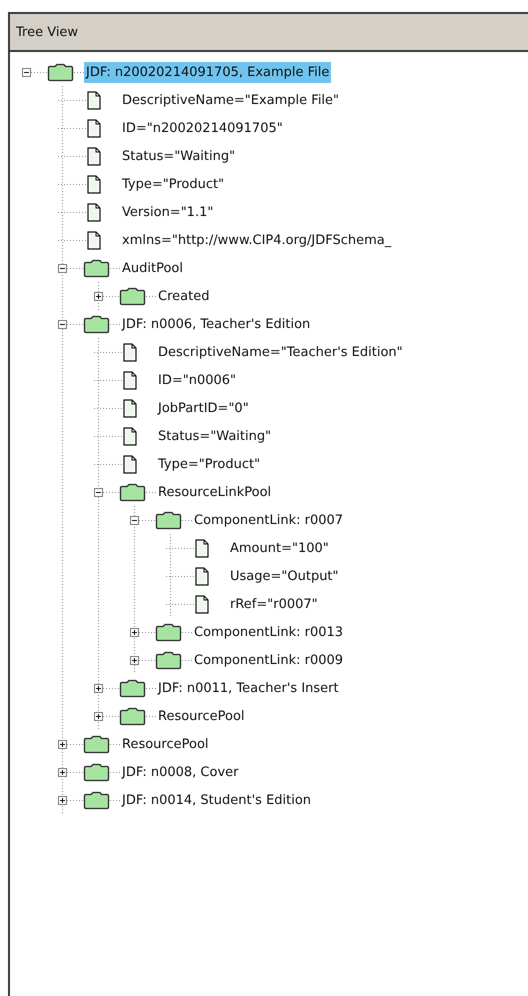  I want to click on tree-item: JDF: n20020214091705, Example File, so click(208, 72).